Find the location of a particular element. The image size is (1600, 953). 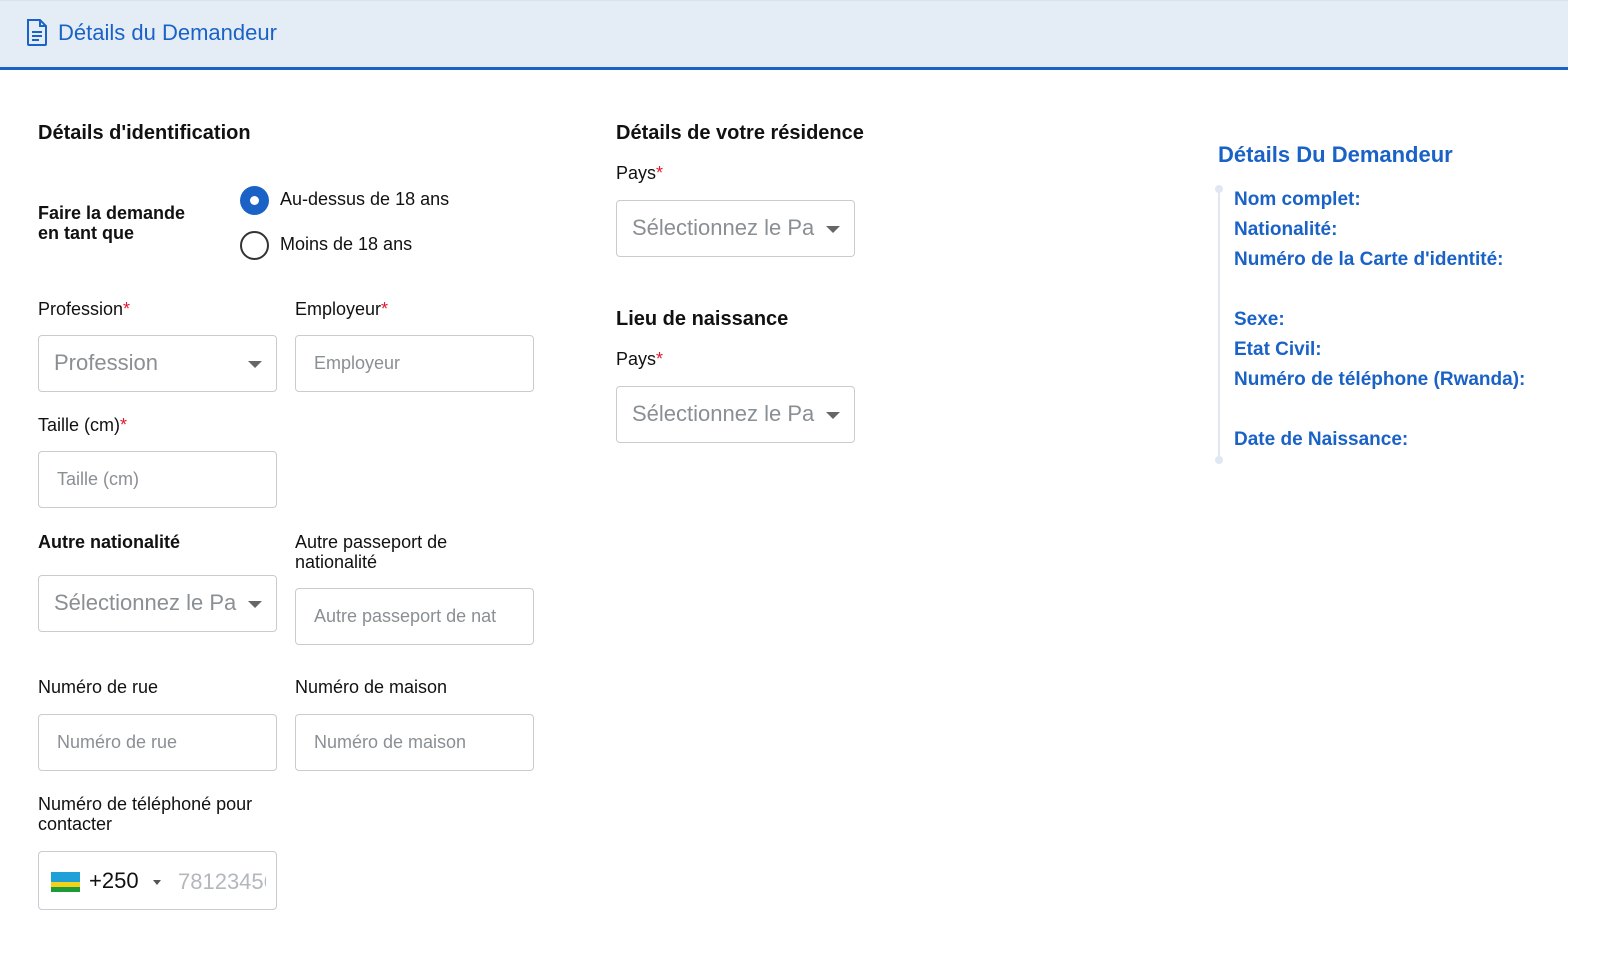

summary-birth-date: Date de Naissance: is located at coordinates (1321, 439).